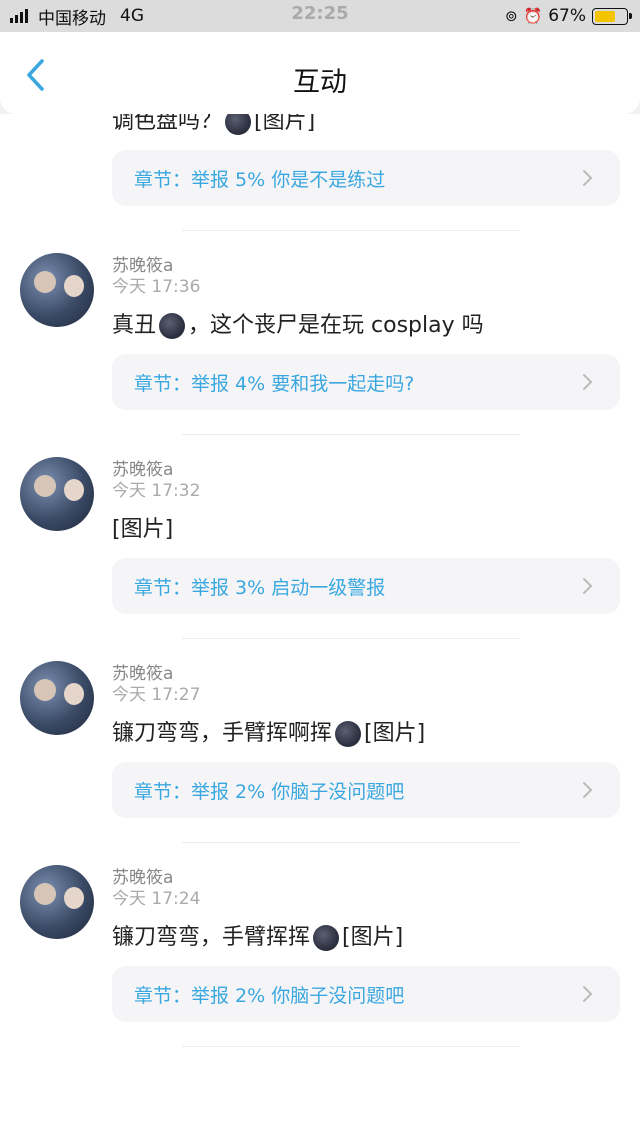  I want to click on message-part: 真丑, so click(134, 325).